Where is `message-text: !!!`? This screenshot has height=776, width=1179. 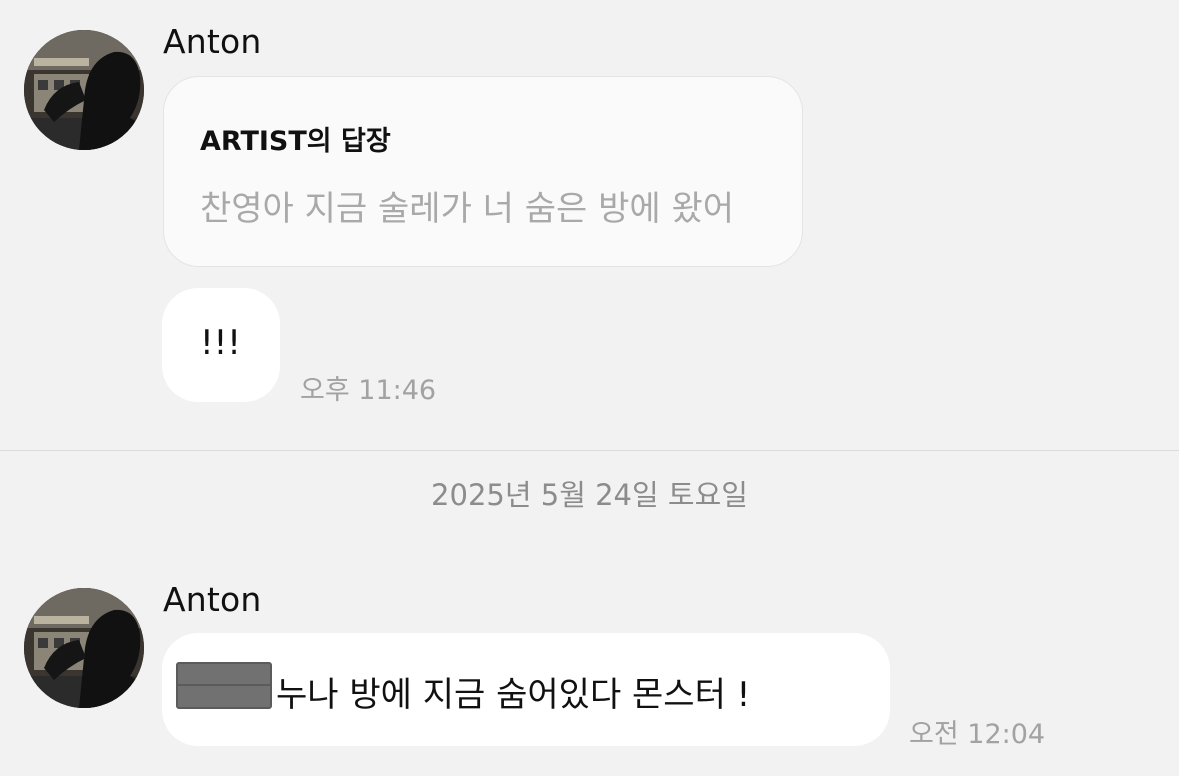
message-text: !!! is located at coordinates (220, 343).